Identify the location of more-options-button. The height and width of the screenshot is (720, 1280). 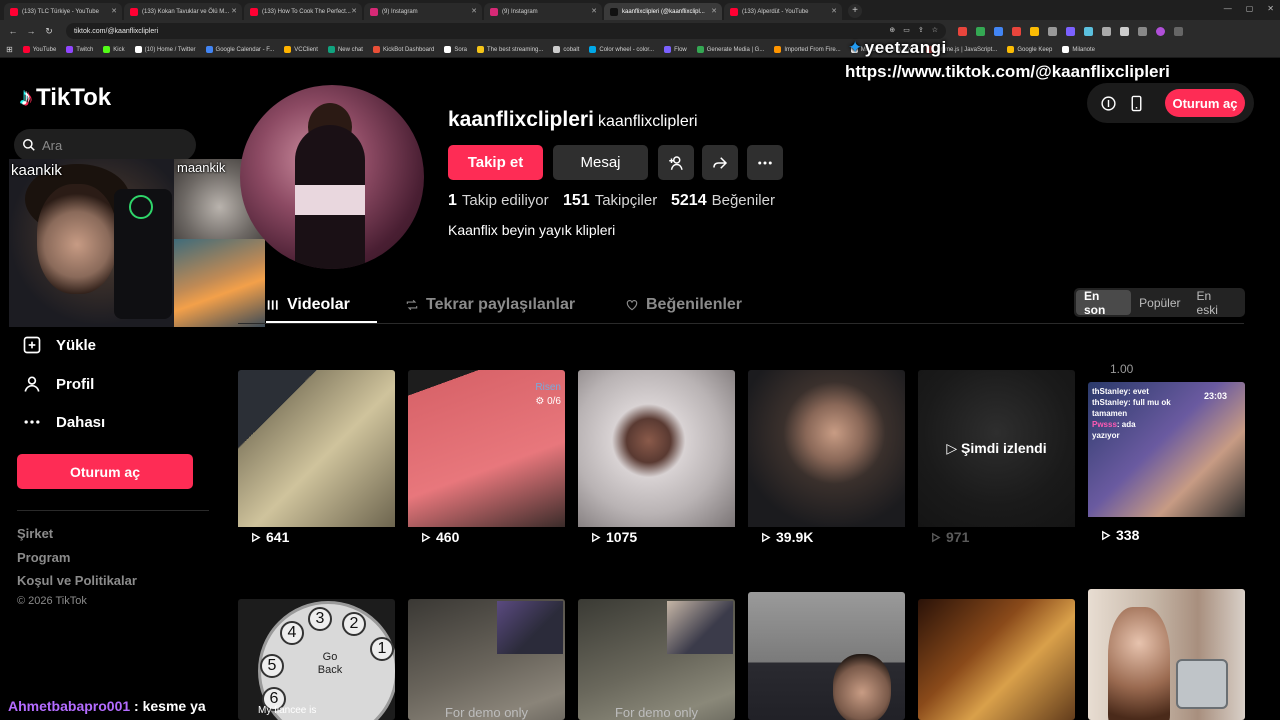
(765, 162).